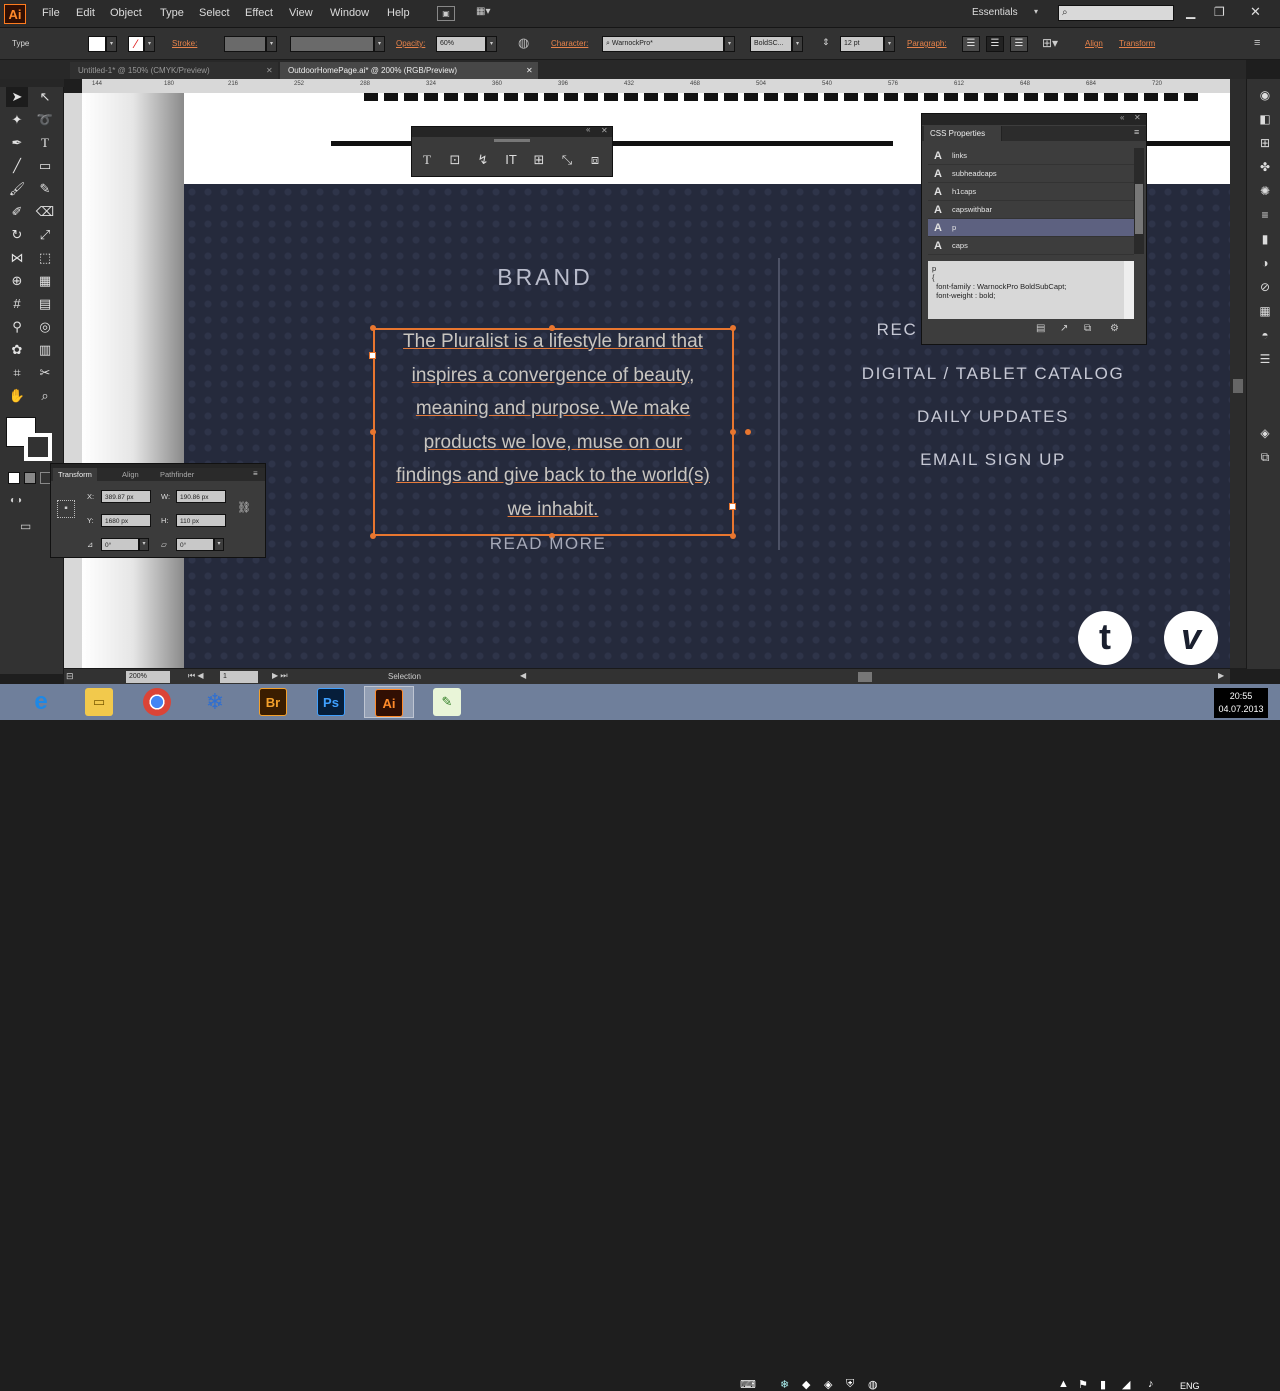 The width and height of the screenshot is (1280, 1391). Describe the element at coordinates (410, 43) in the screenshot. I see `opacity-label: Opacity:` at that location.